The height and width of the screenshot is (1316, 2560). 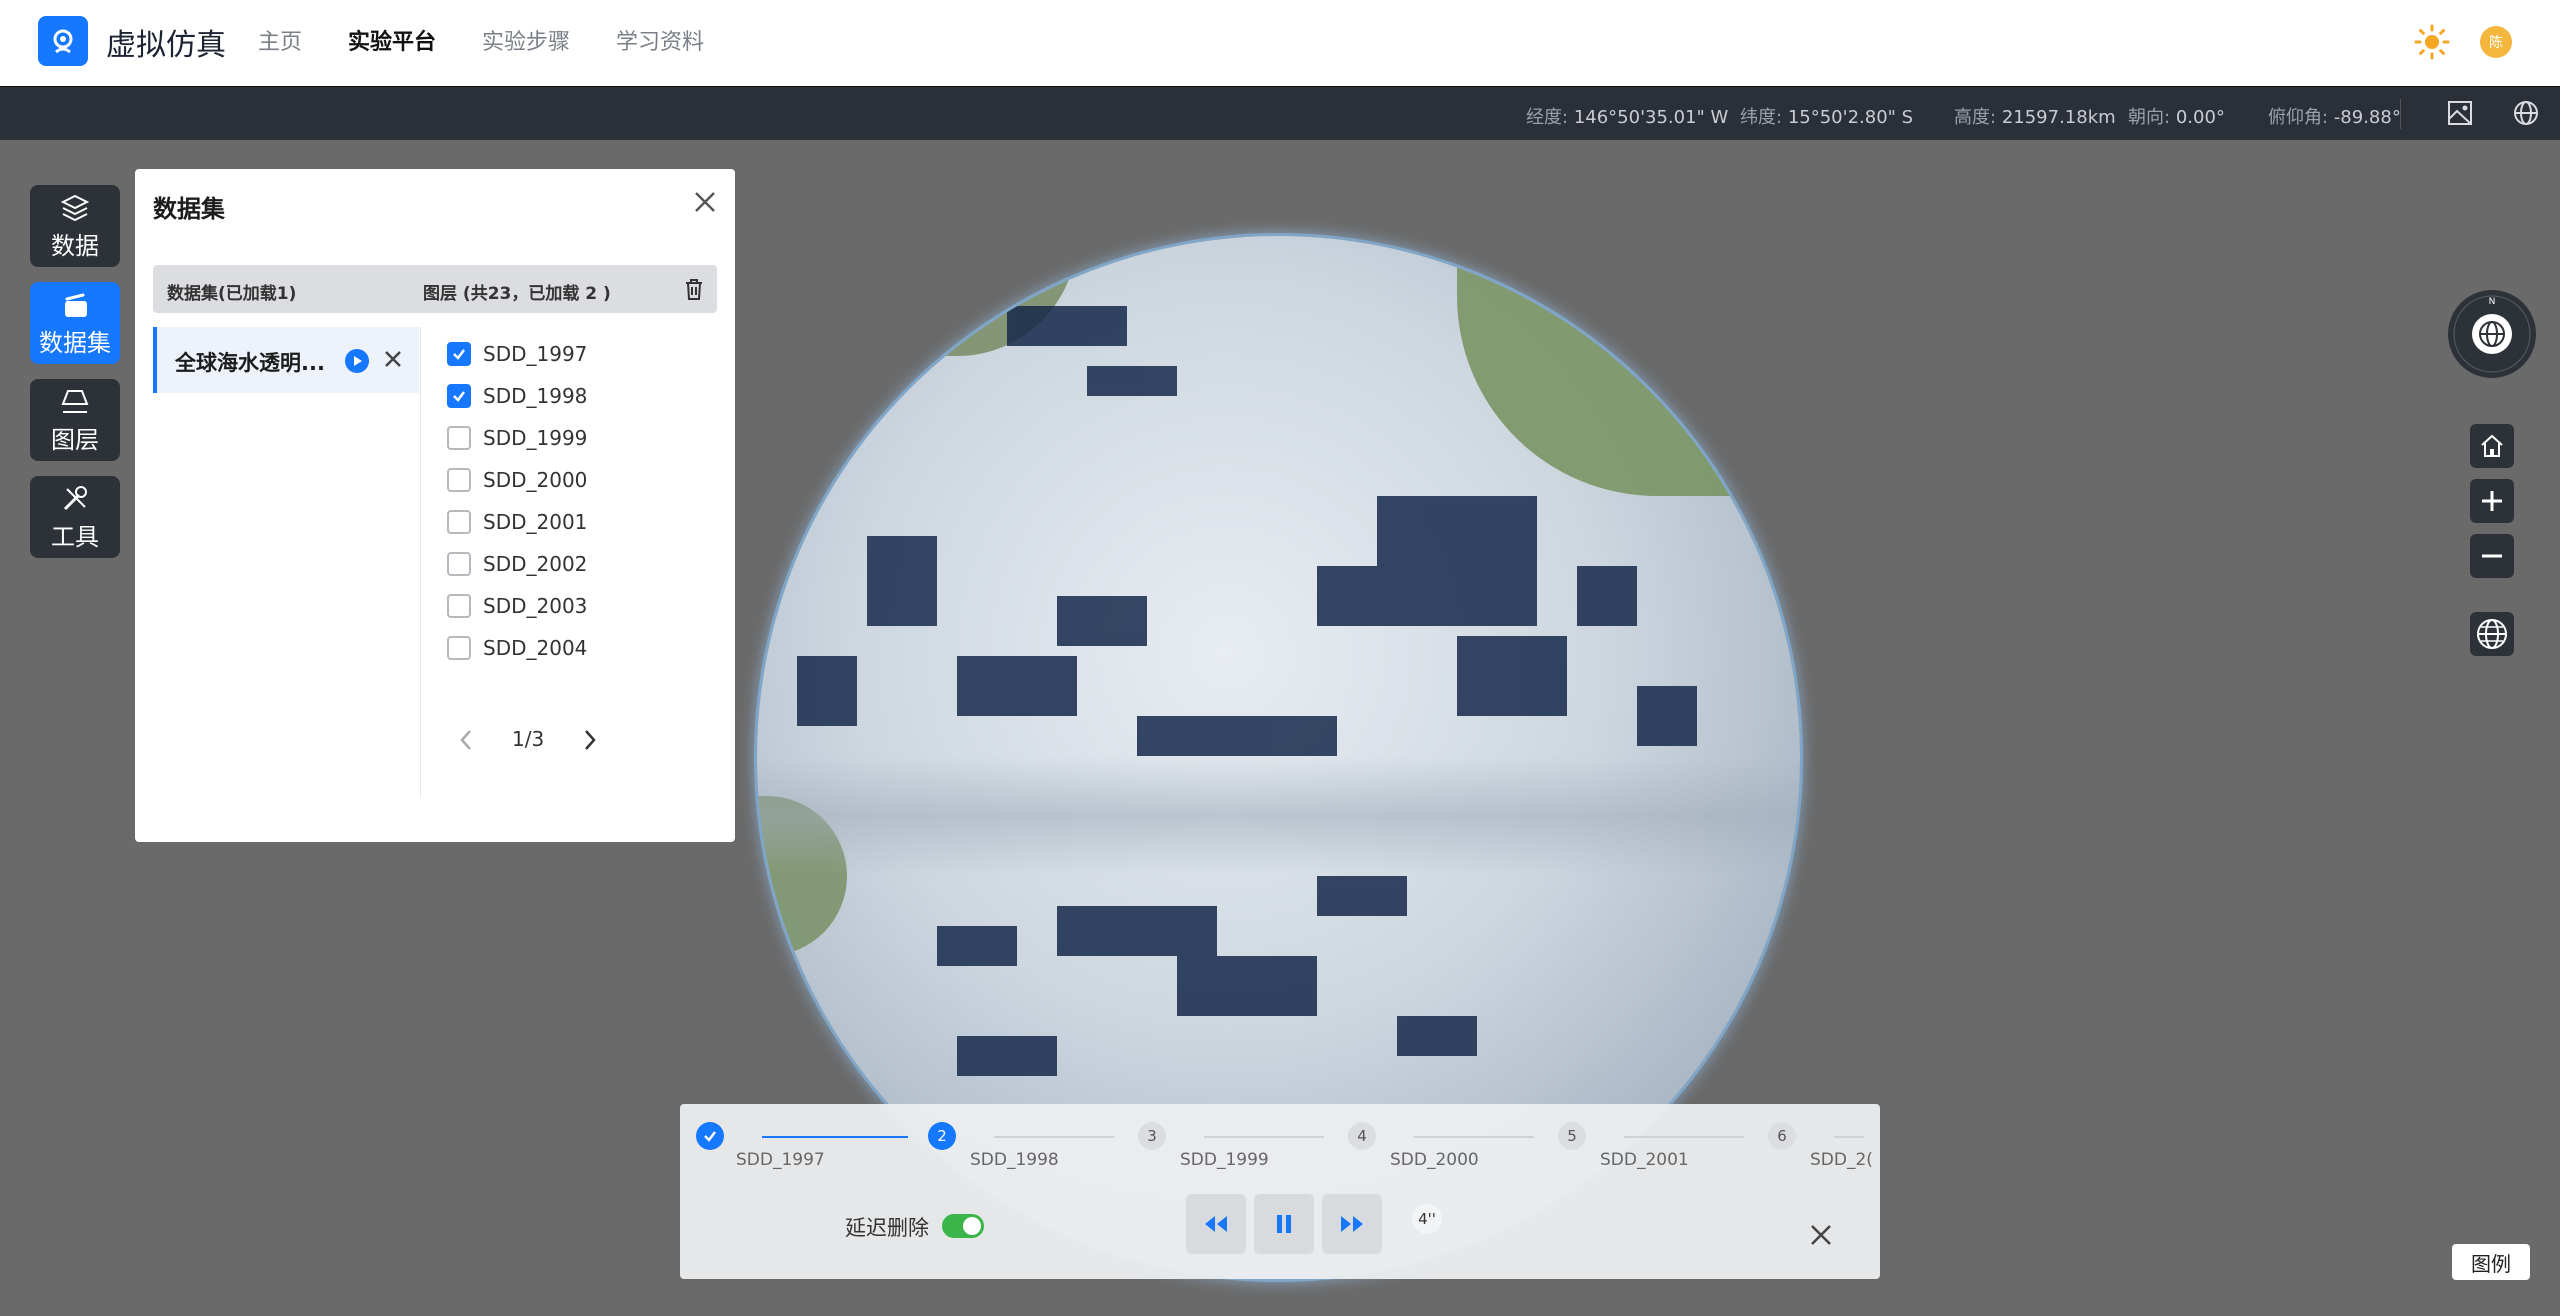 What do you see at coordinates (1427, 1219) in the screenshot?
I see `playback-speed: 4''` at bounding box center [1427, 1219].